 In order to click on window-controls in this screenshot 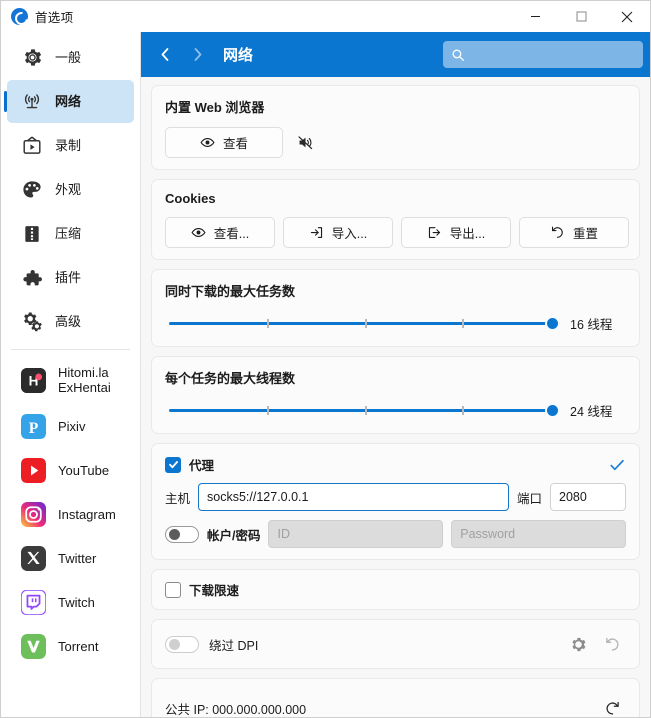, I will do `click(581, 16)`.